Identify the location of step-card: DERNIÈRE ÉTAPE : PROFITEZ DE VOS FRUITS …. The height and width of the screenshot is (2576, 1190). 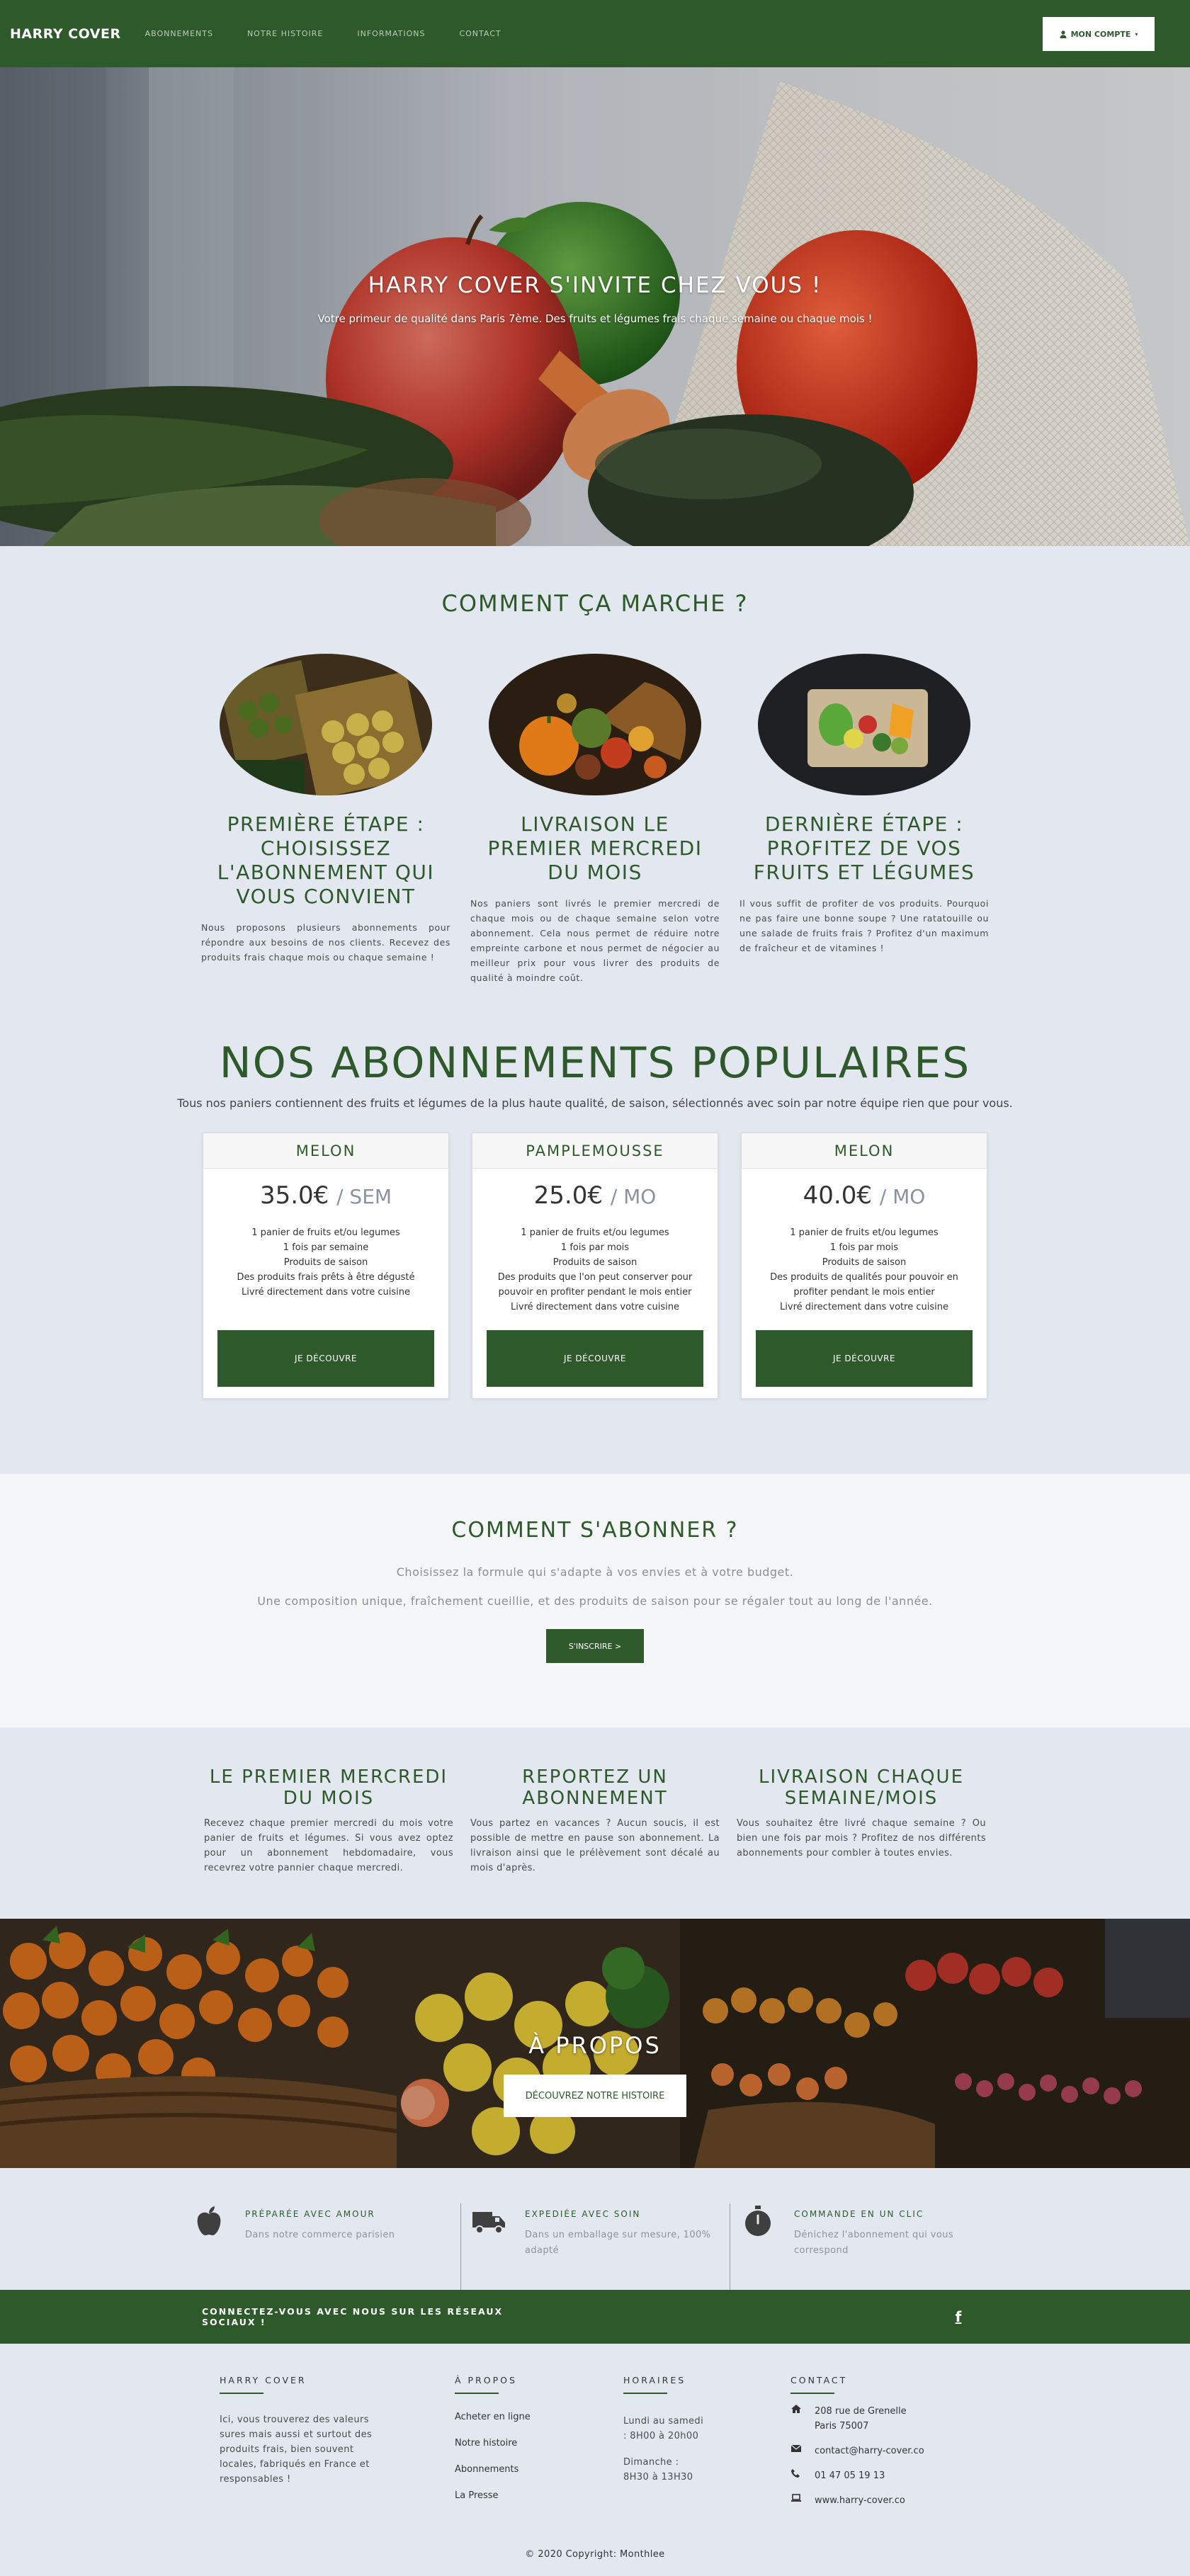
(865, 819).